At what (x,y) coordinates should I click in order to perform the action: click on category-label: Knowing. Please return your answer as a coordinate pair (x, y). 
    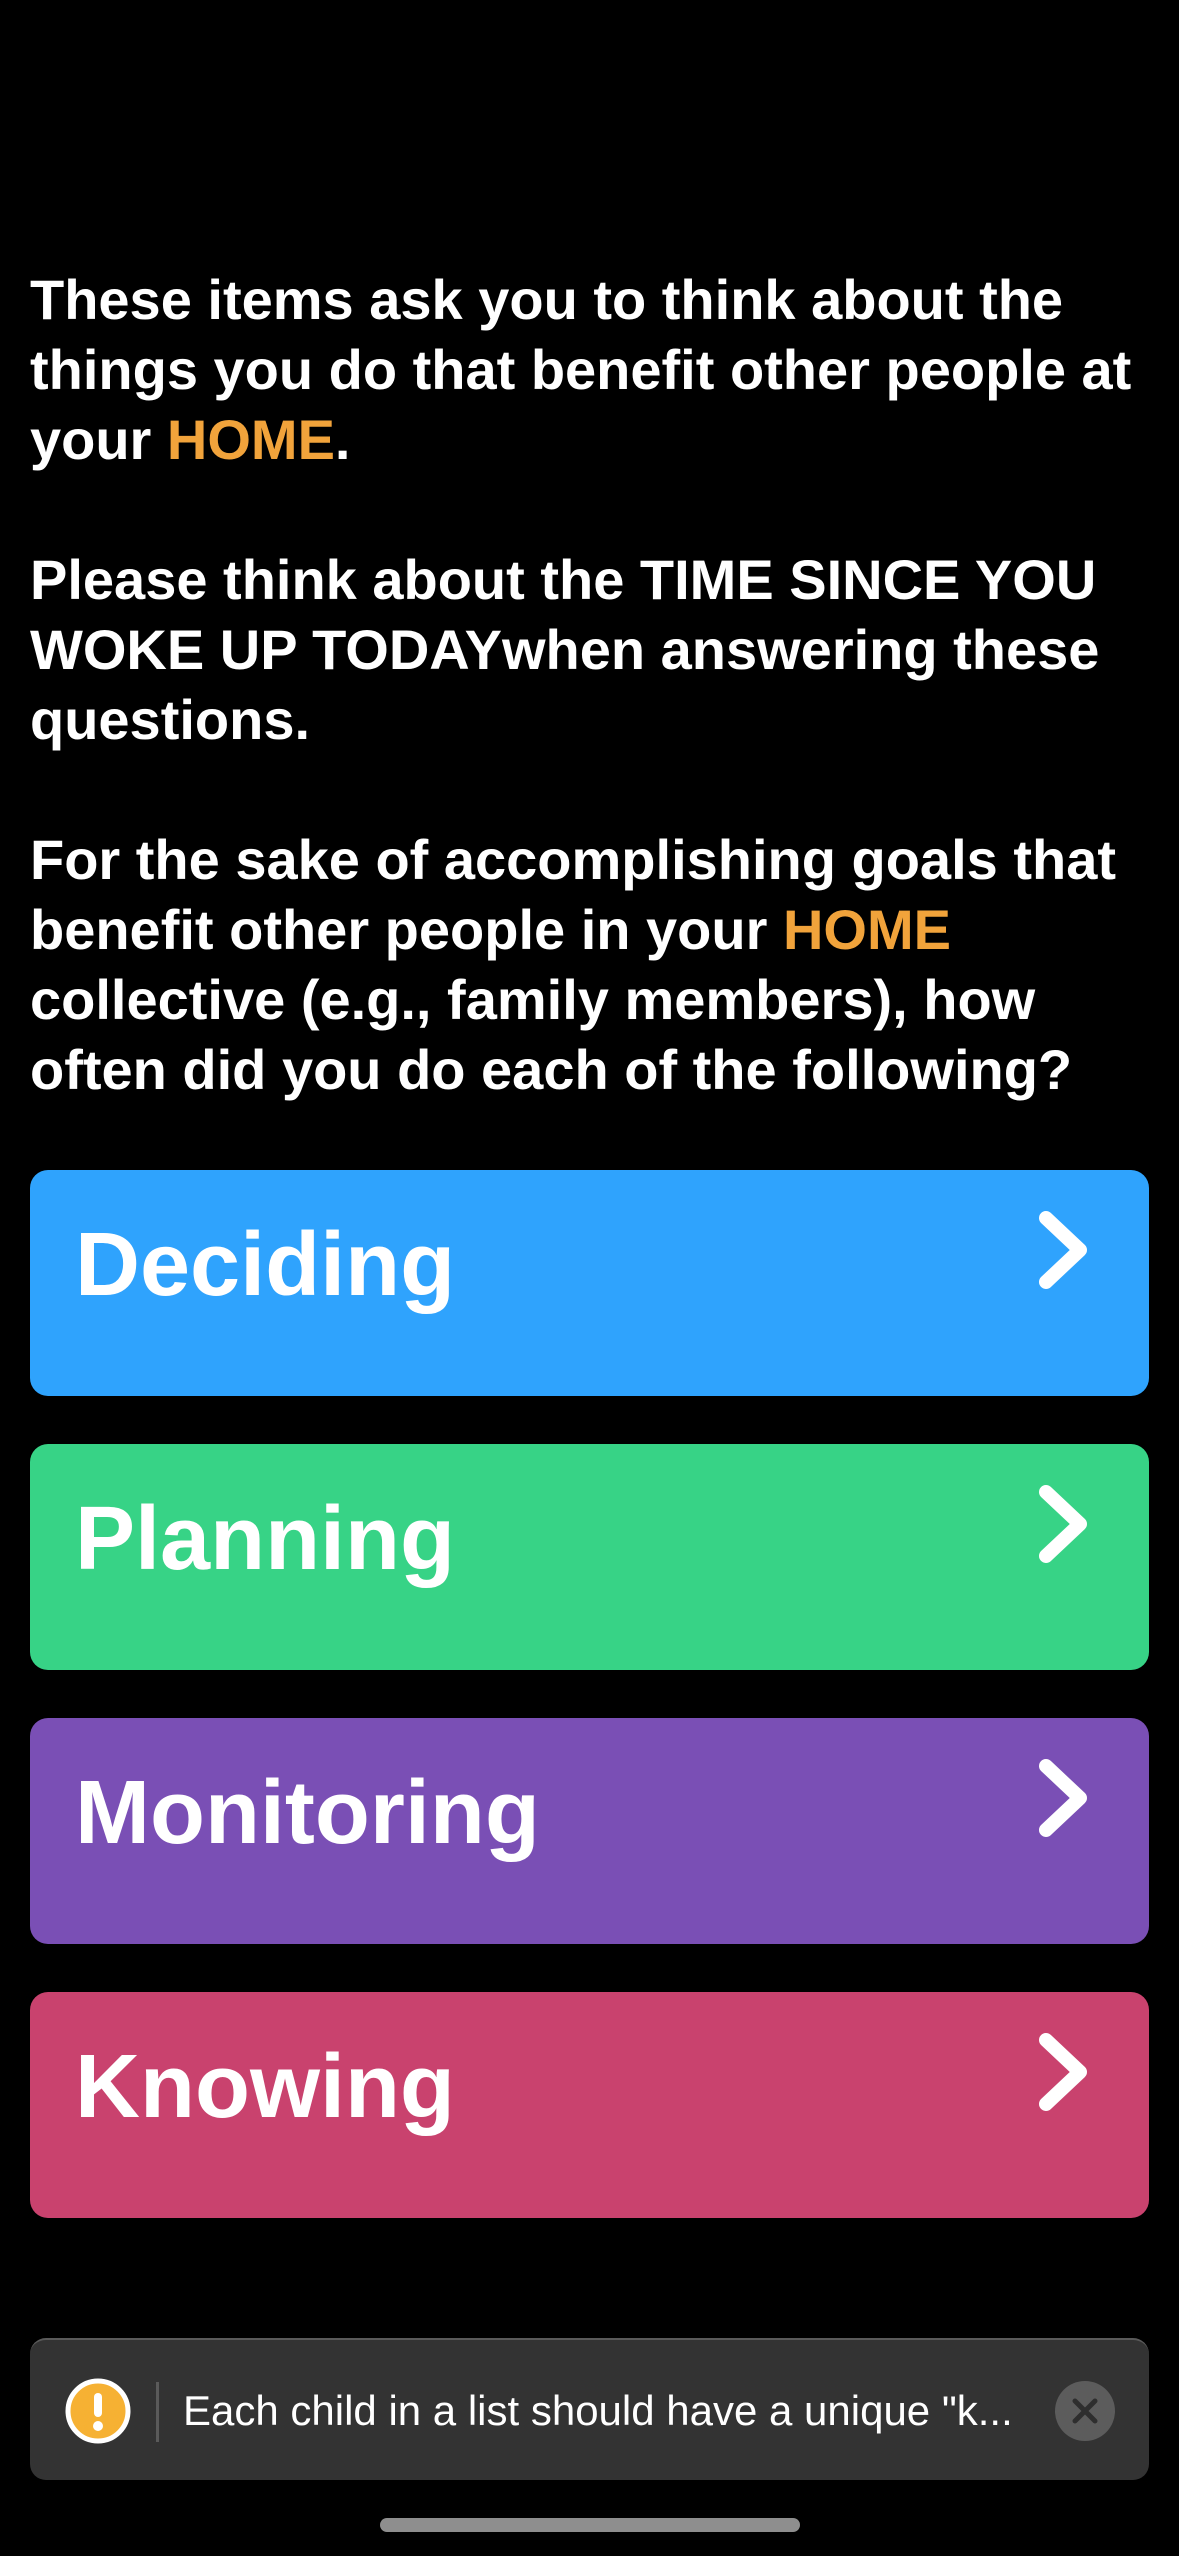
    Looking at the image, I should click on (265, 2087).